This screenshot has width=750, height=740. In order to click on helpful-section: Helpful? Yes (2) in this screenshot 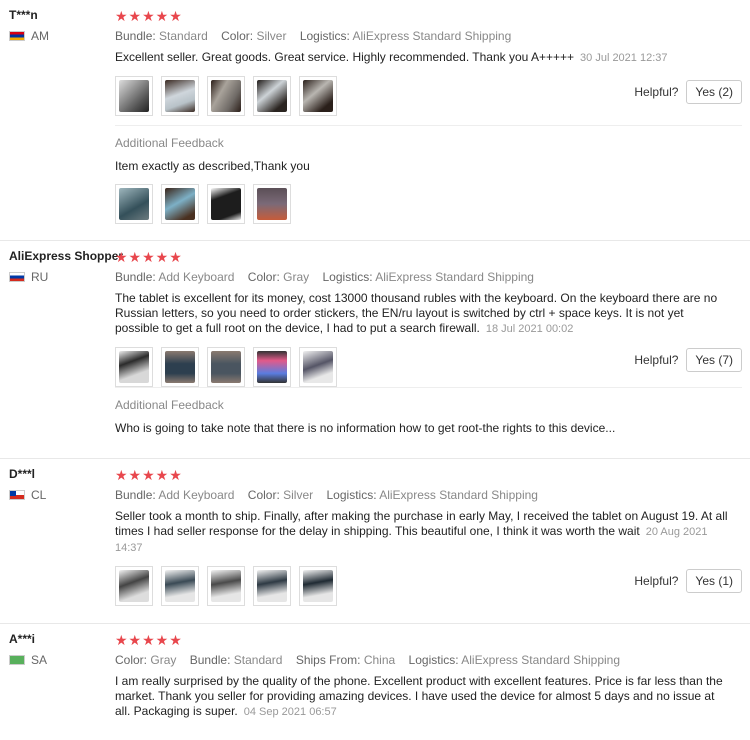, I will do `click(688, 92)`.